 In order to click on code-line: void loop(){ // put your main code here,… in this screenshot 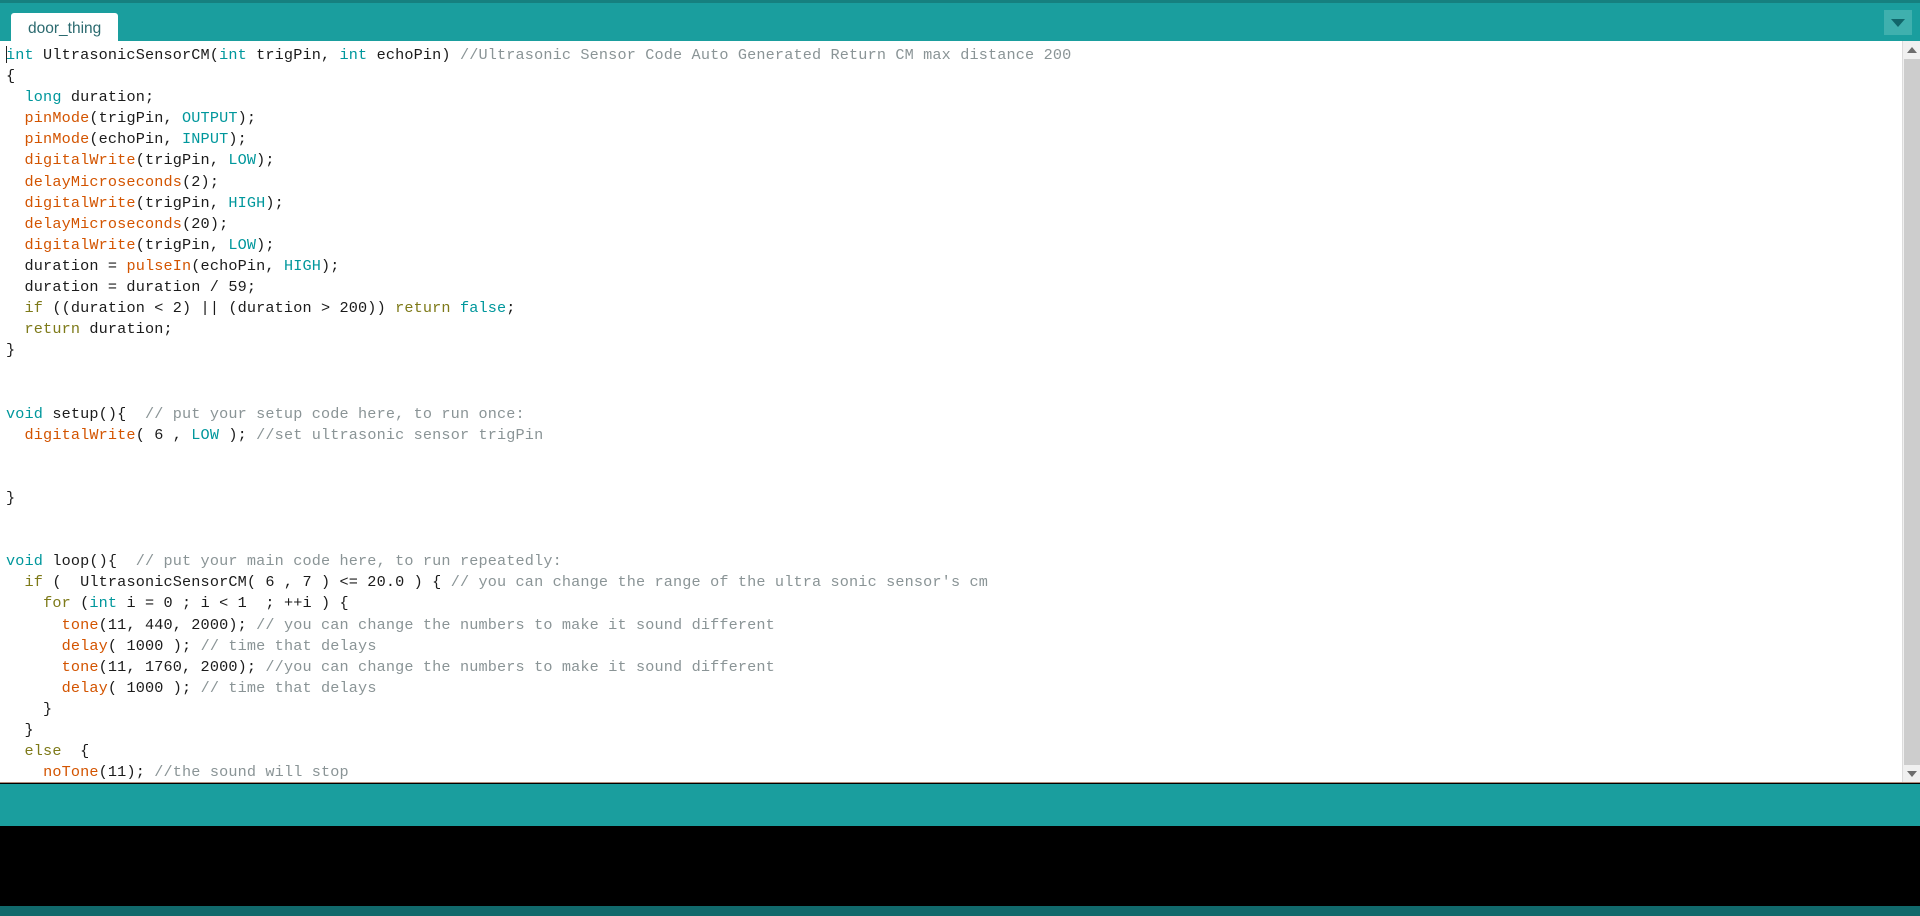, I will do `click(954, 561)`.